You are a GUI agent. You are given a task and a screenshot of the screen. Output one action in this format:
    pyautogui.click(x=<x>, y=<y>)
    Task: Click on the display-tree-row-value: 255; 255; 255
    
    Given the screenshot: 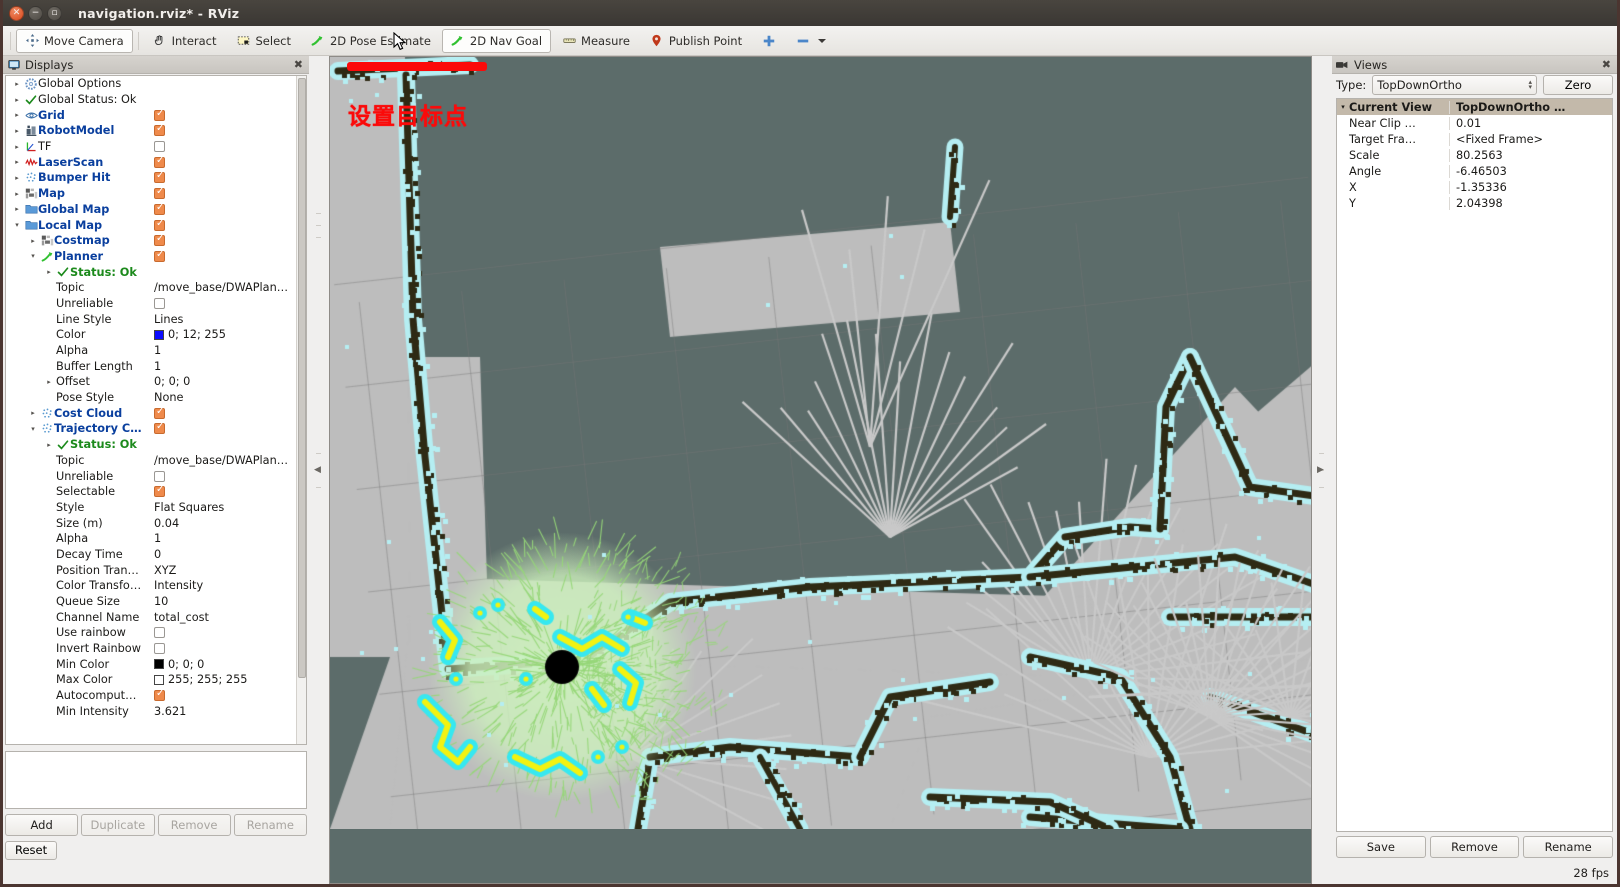 What is the action you would take?
    pyautogui.click(x=200, y=679)
    